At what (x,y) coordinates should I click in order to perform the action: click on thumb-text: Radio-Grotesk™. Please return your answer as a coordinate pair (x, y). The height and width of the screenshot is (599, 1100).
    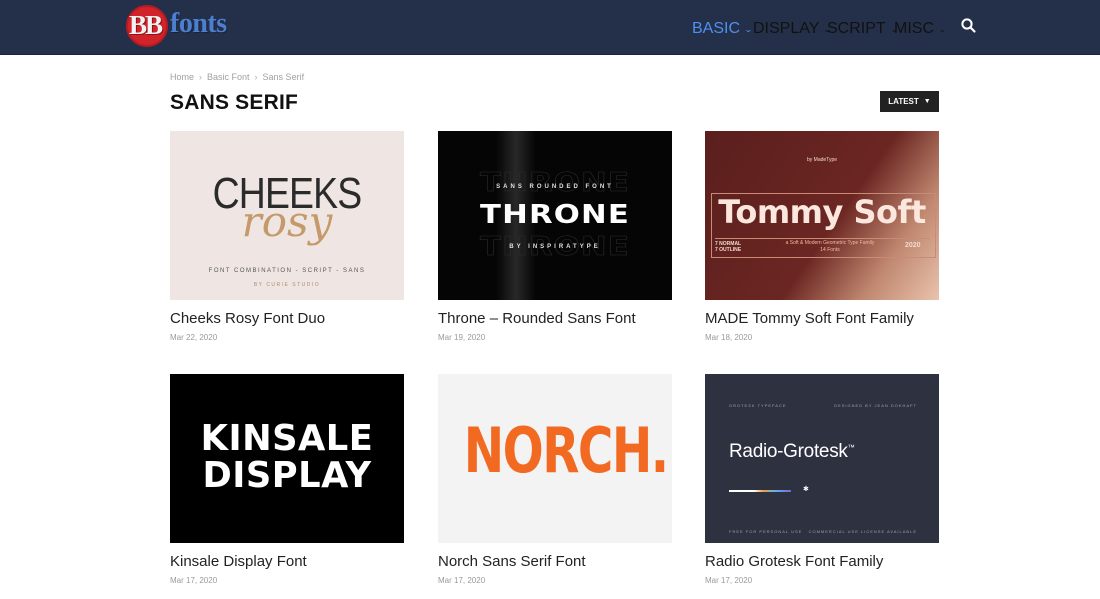
    Looking at the image, I should click on (792, 452).